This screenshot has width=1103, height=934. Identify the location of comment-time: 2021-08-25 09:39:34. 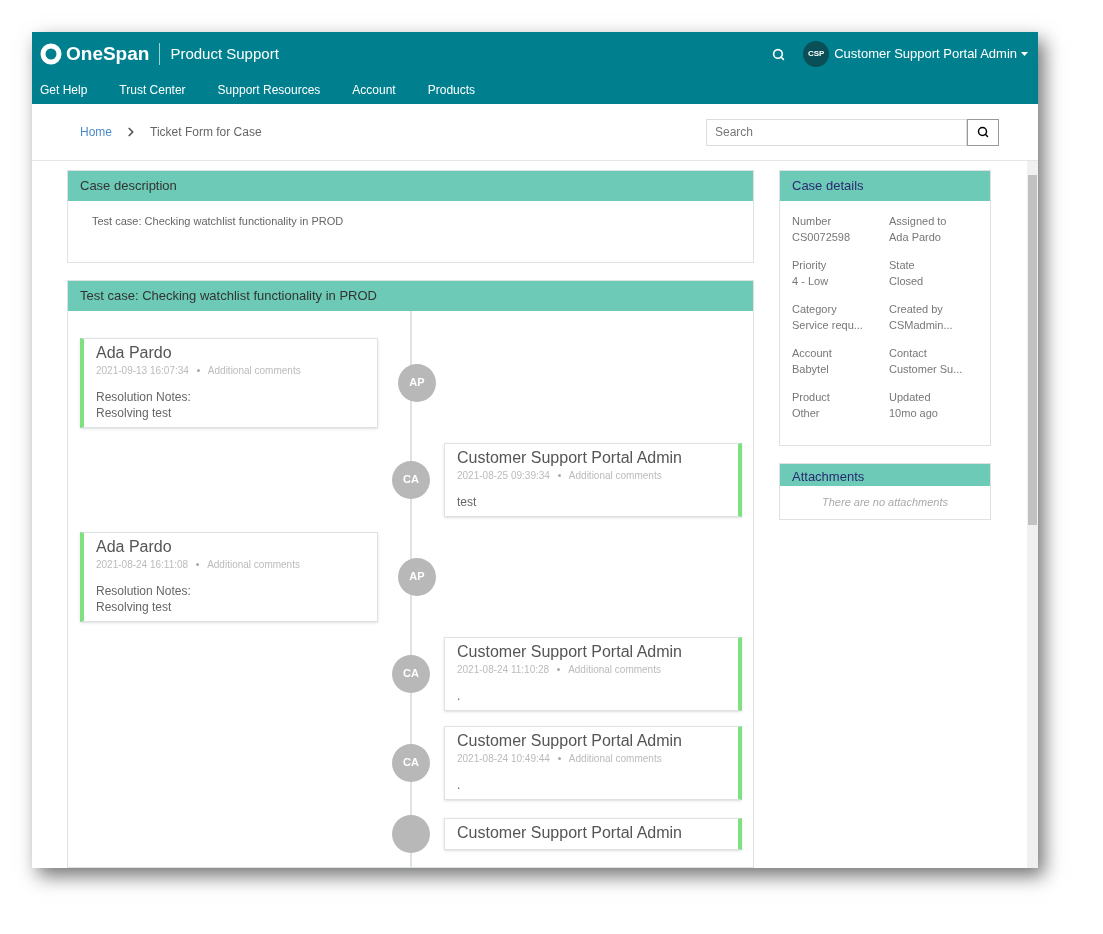
(503, 475).